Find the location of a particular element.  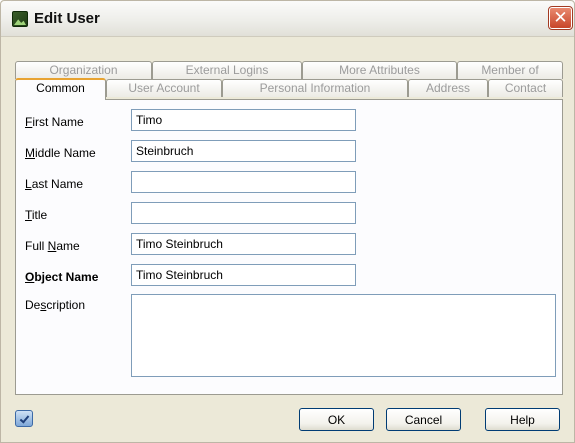

tab-organization: Organization is located at coordinates (83, 70).